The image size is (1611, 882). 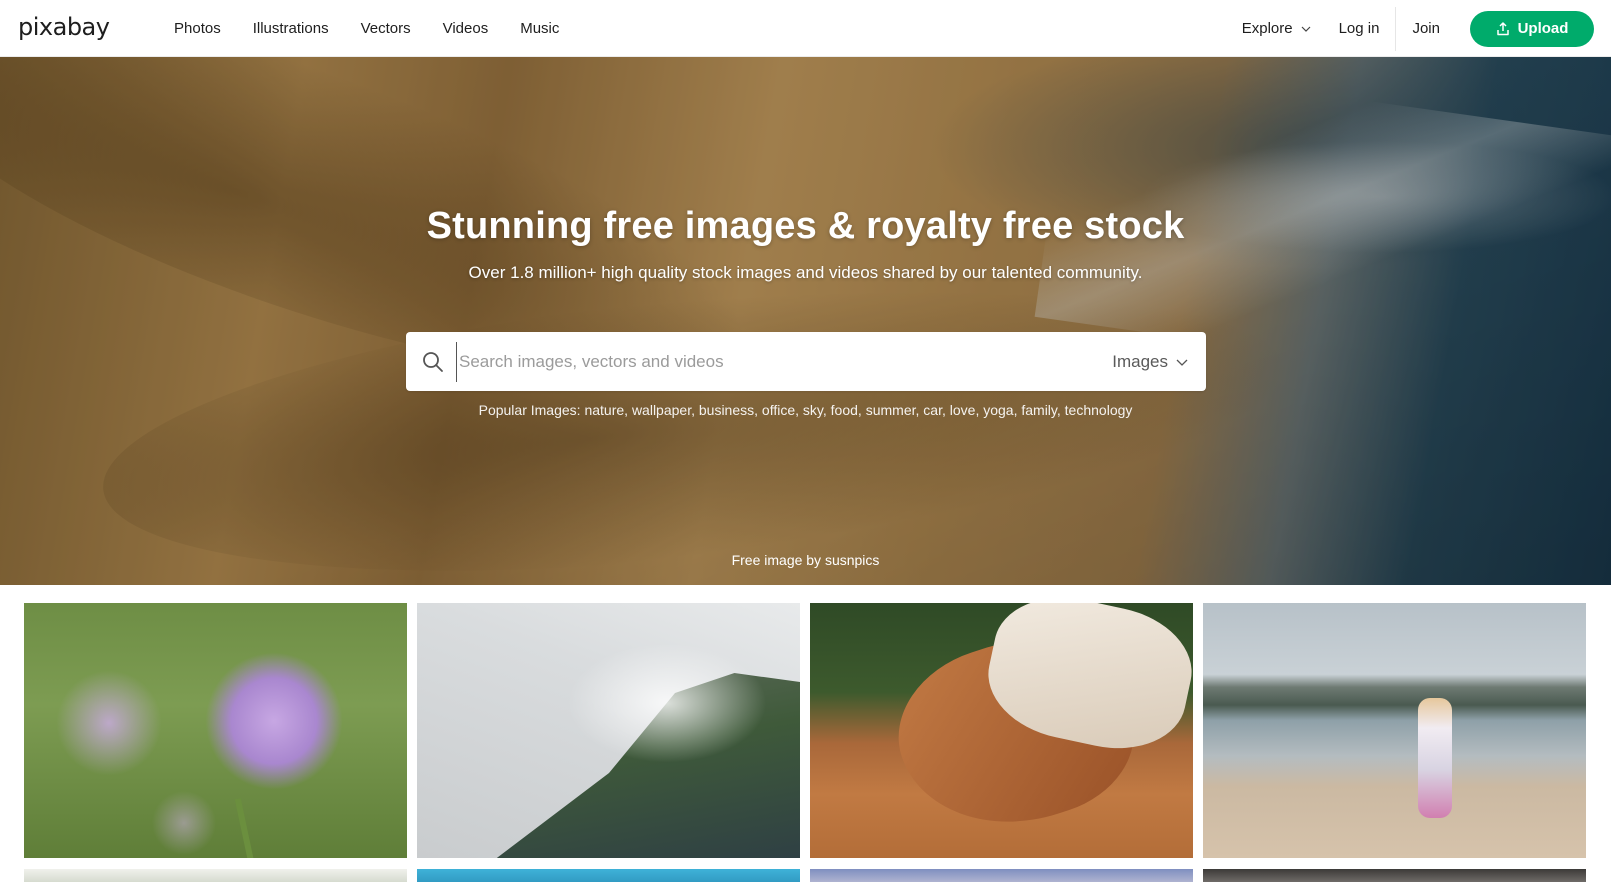 I want to click on nav-illustrations: Illustrations, so click(x=291, y=28).